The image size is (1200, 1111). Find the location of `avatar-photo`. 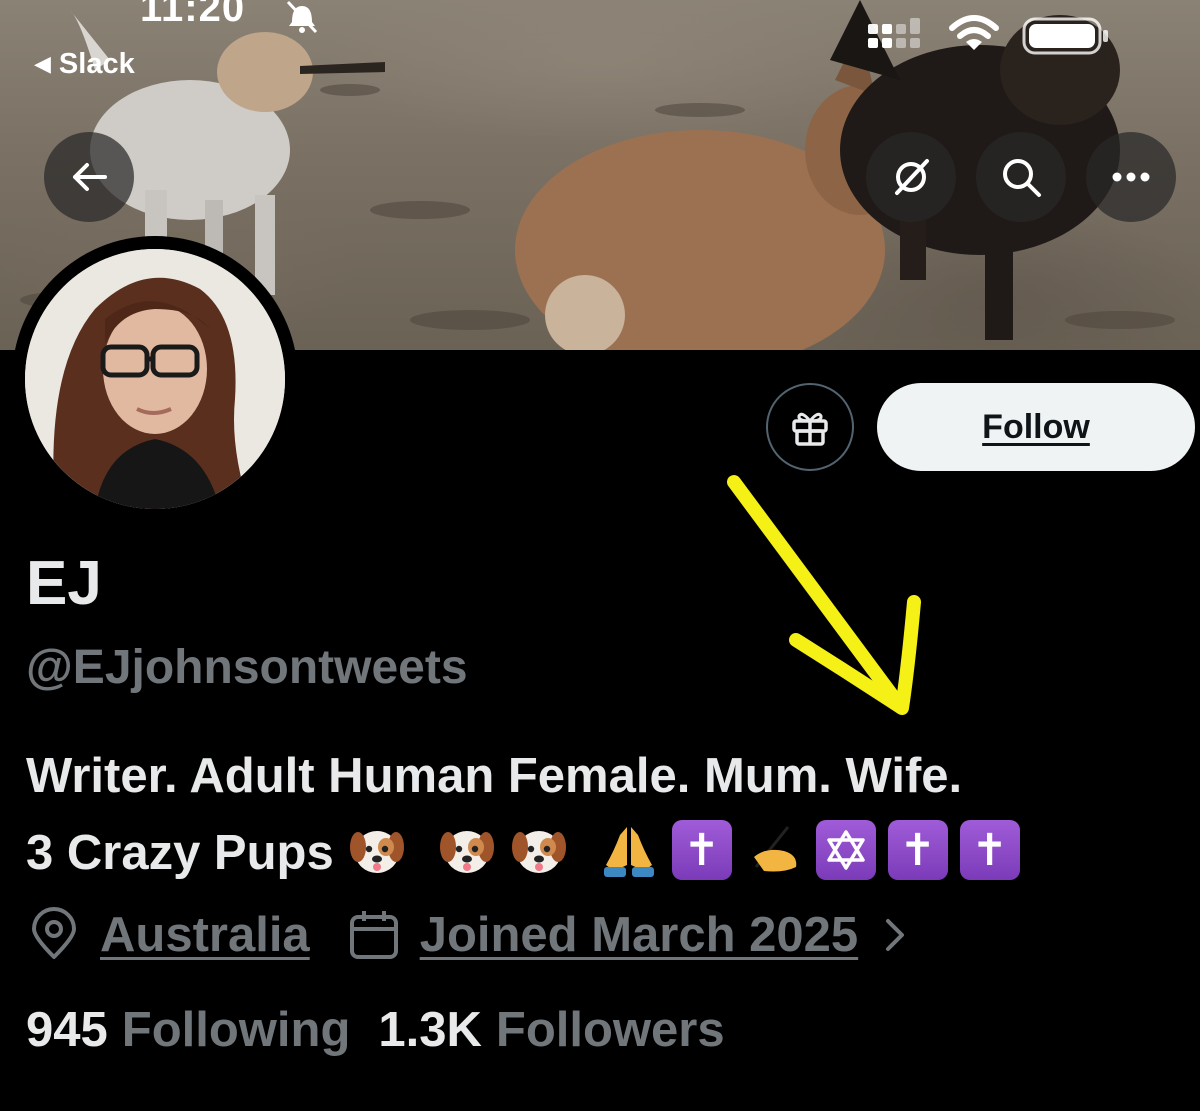

avatar-photo is located at coordinates (155, 379).